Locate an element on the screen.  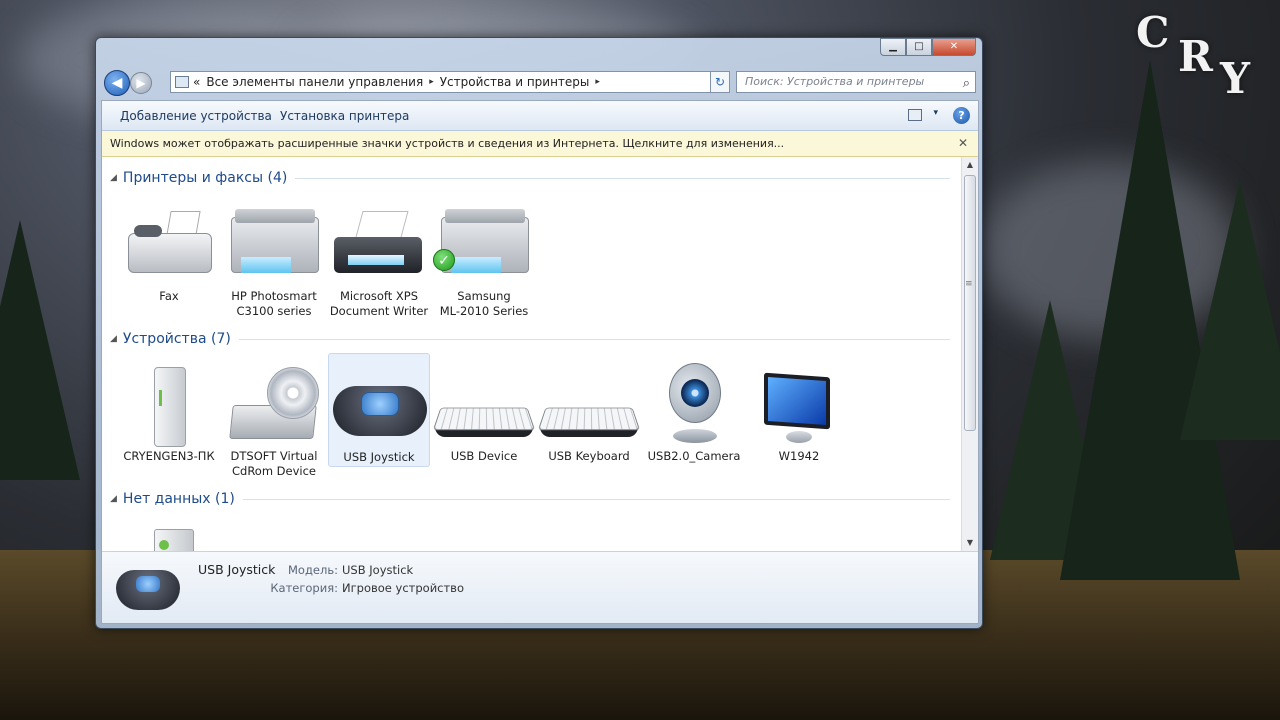
device-hp-photosmart: HP Photosmart C3100 series is located at coordinates (274, 258).